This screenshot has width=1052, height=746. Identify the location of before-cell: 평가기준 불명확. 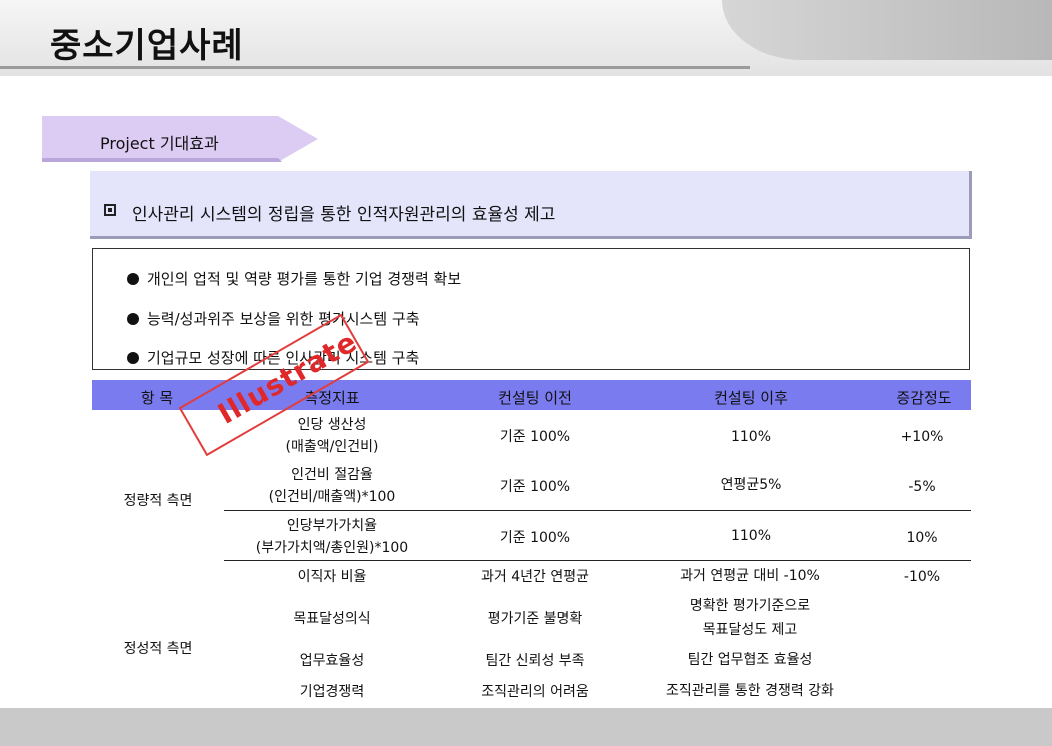
(535, 619).